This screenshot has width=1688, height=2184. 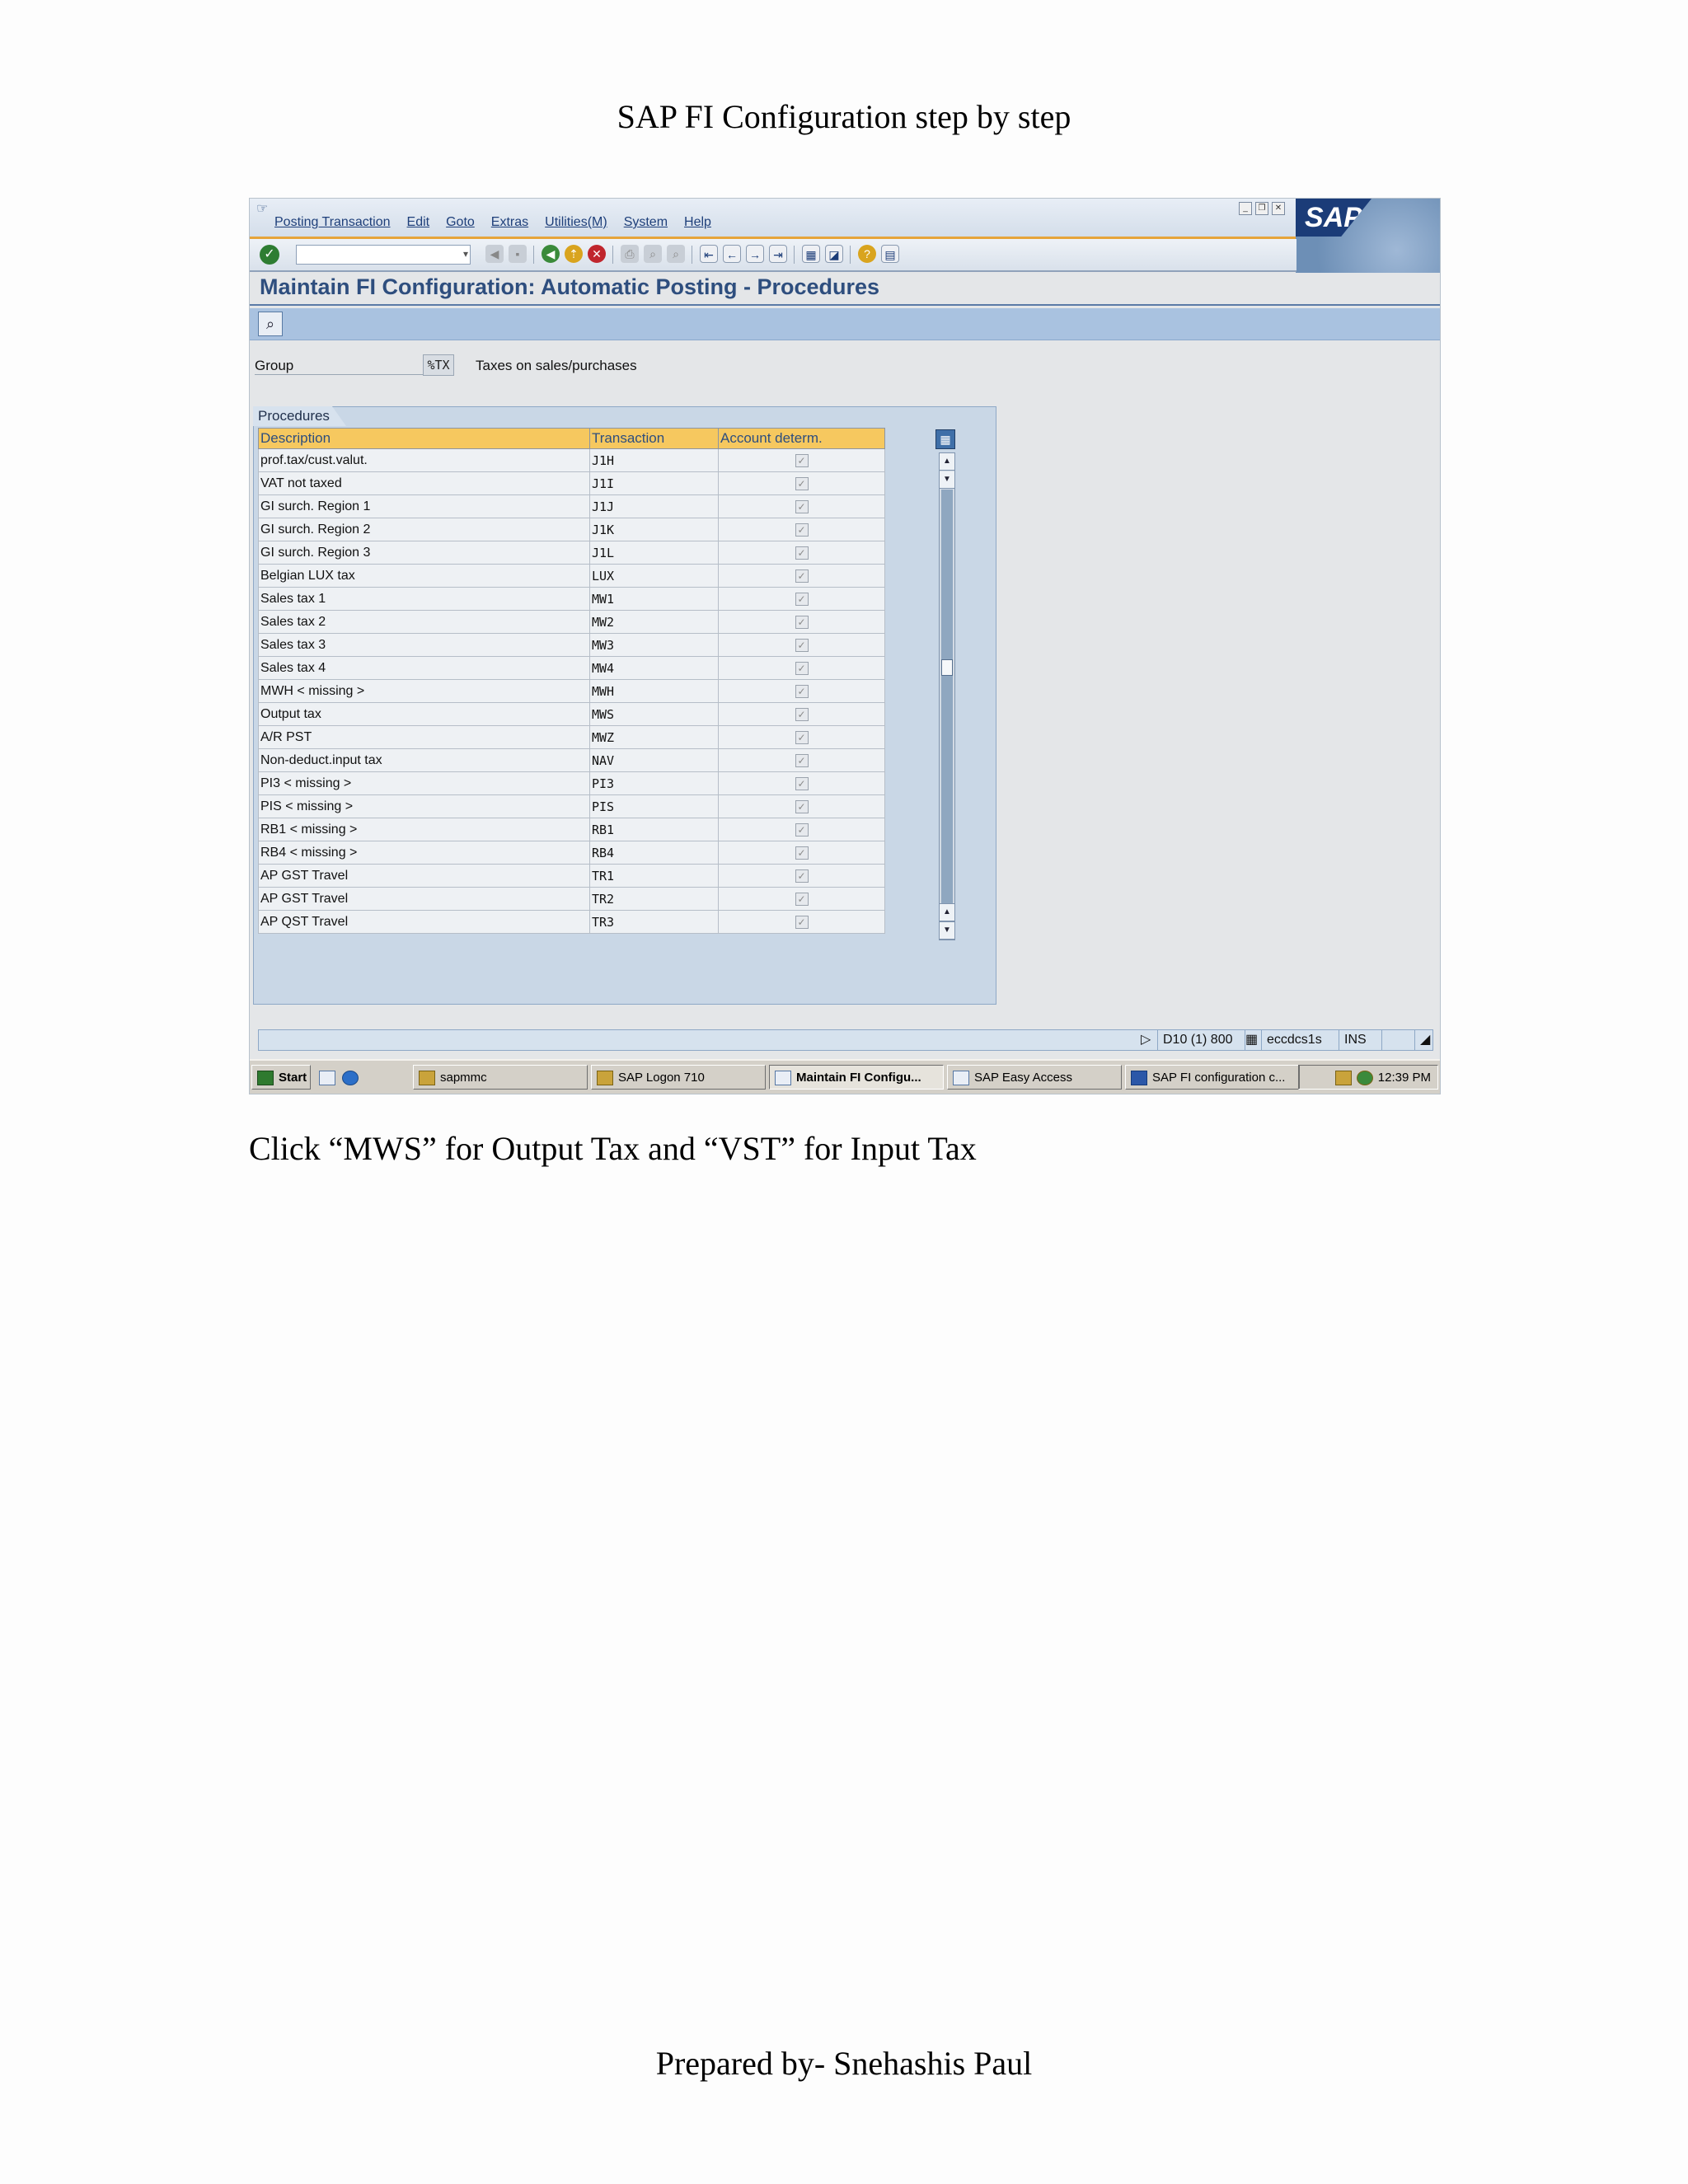 I want to click on row-transaction: MW2, so click(x=654, y=622).